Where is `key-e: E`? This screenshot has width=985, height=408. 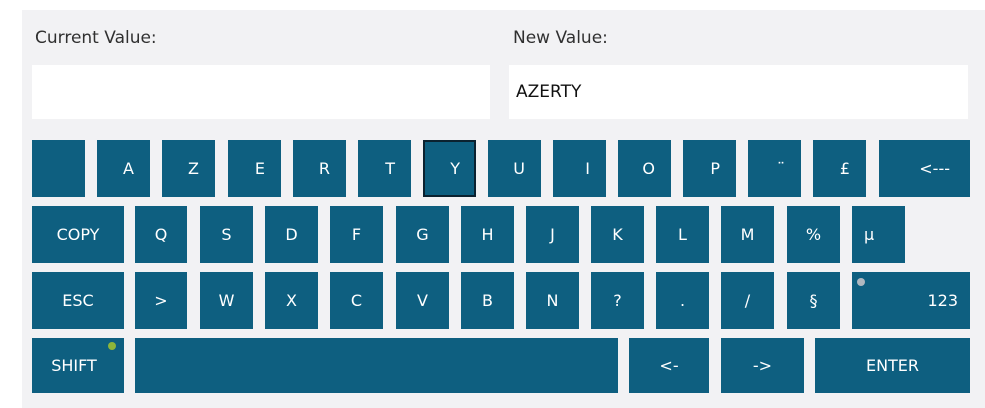 key-e: E is located at coordinates (254, 168).